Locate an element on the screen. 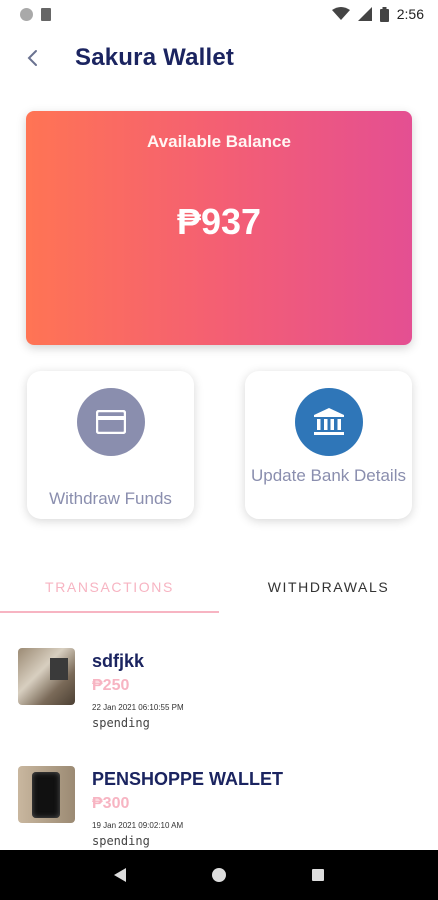 The height and width of the screenshot is (900, 438). app-header: Sakura Wallet is located at coordinates (219, 58).